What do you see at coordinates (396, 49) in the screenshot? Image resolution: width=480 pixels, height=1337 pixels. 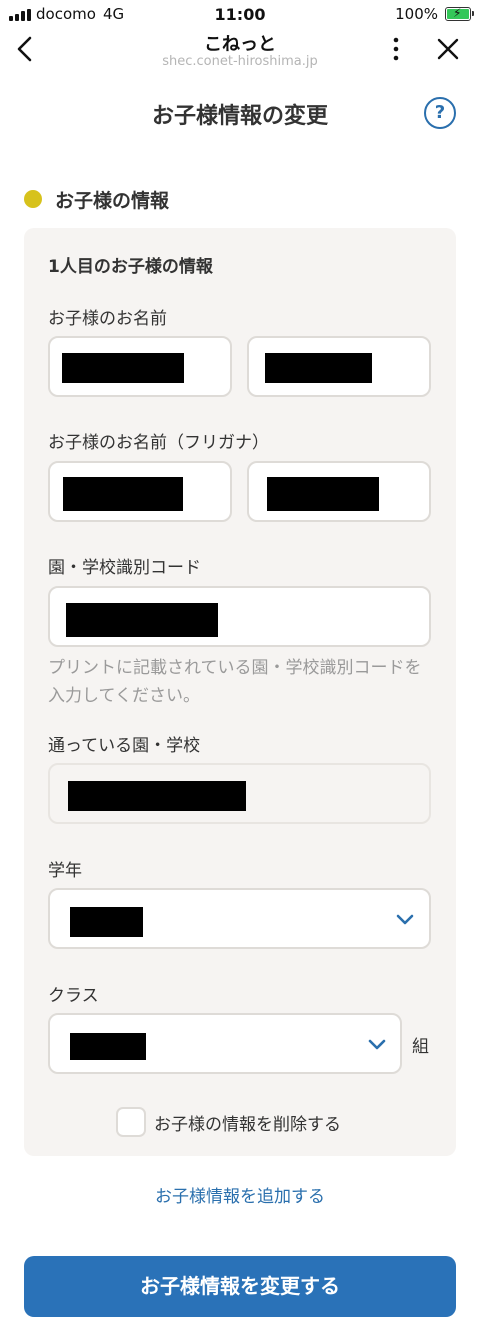 I see `more-options-icon` at bounding box center [396, 49].